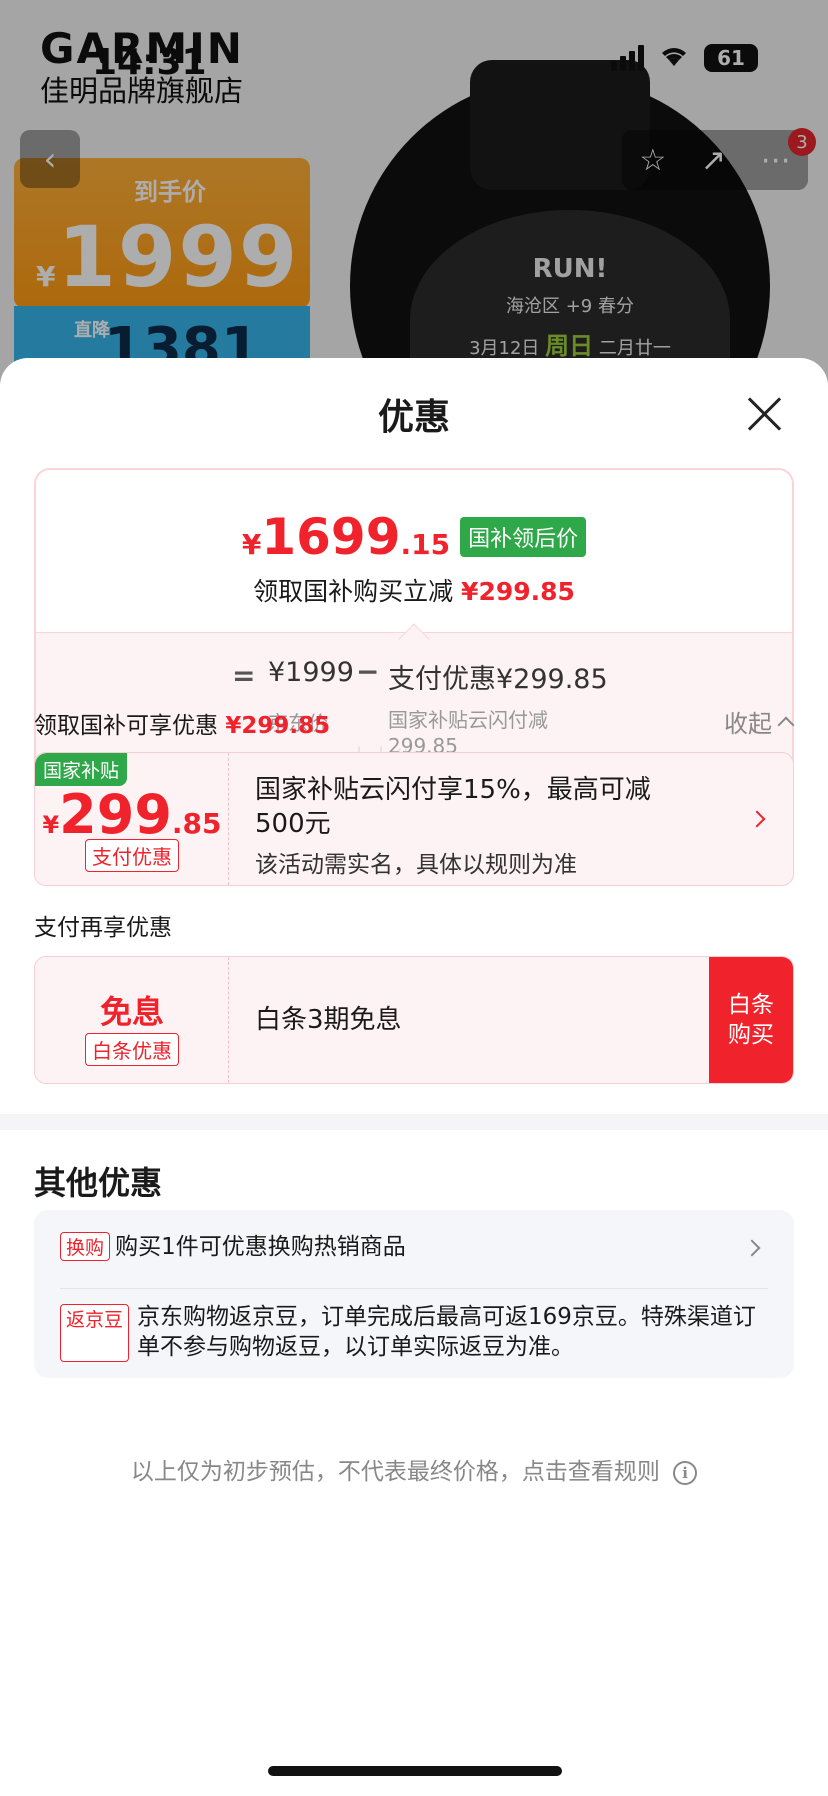  I want to click on sheet-title: 优惠, so click(413, 417).